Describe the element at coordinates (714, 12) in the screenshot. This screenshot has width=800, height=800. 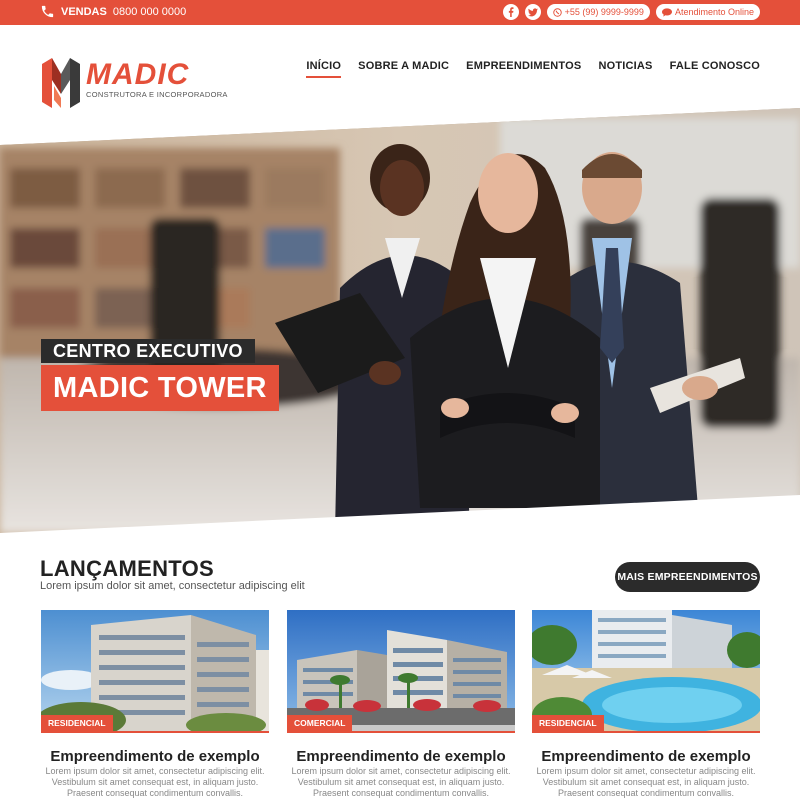
I see `online-support-label: Atendimento Online` at that location.